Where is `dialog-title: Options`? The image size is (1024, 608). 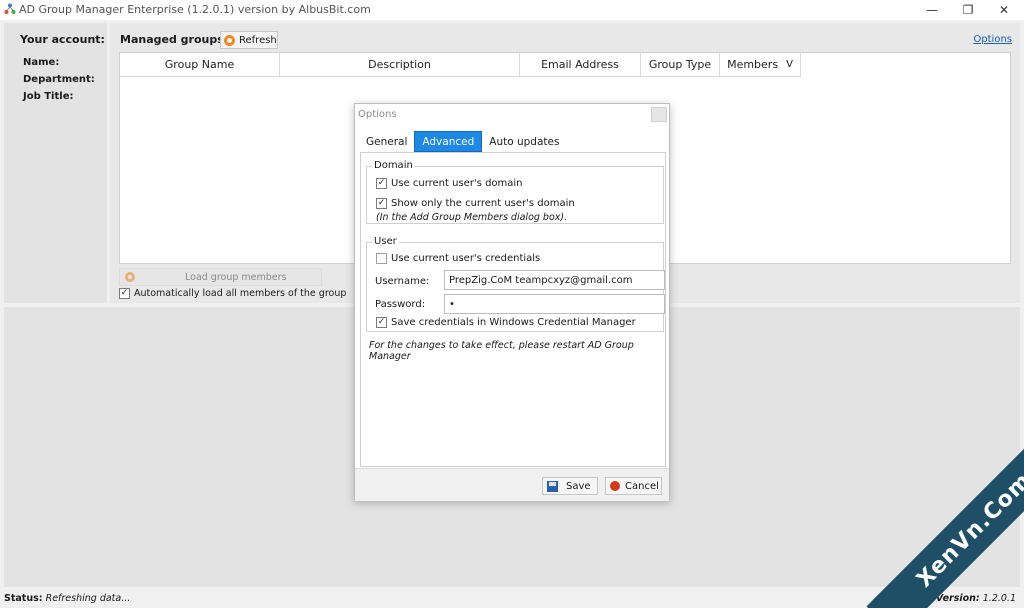
dialog-title: Options is located at coordinates (377, 114).